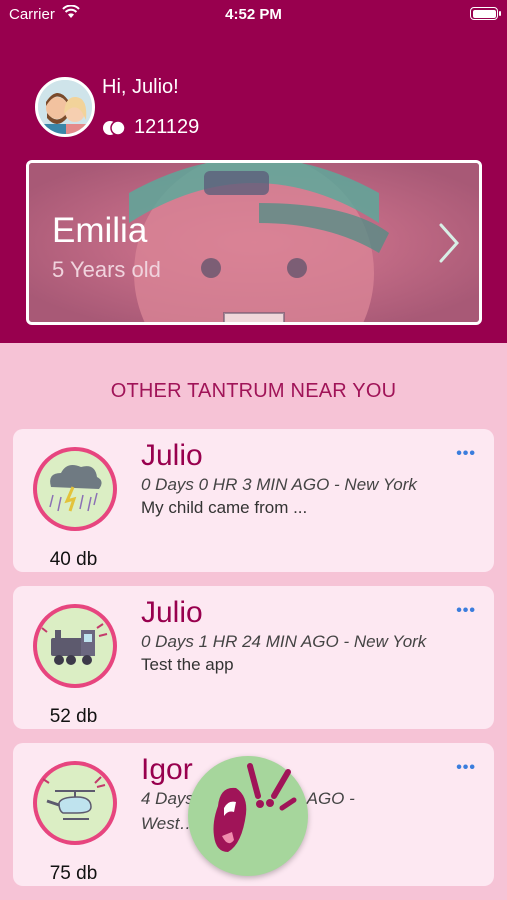 This screenshot has width=507, height=900. Describe the element at coordinates (73, 873) in the screenshot. I see `decibel-level: 75 db` at that location.